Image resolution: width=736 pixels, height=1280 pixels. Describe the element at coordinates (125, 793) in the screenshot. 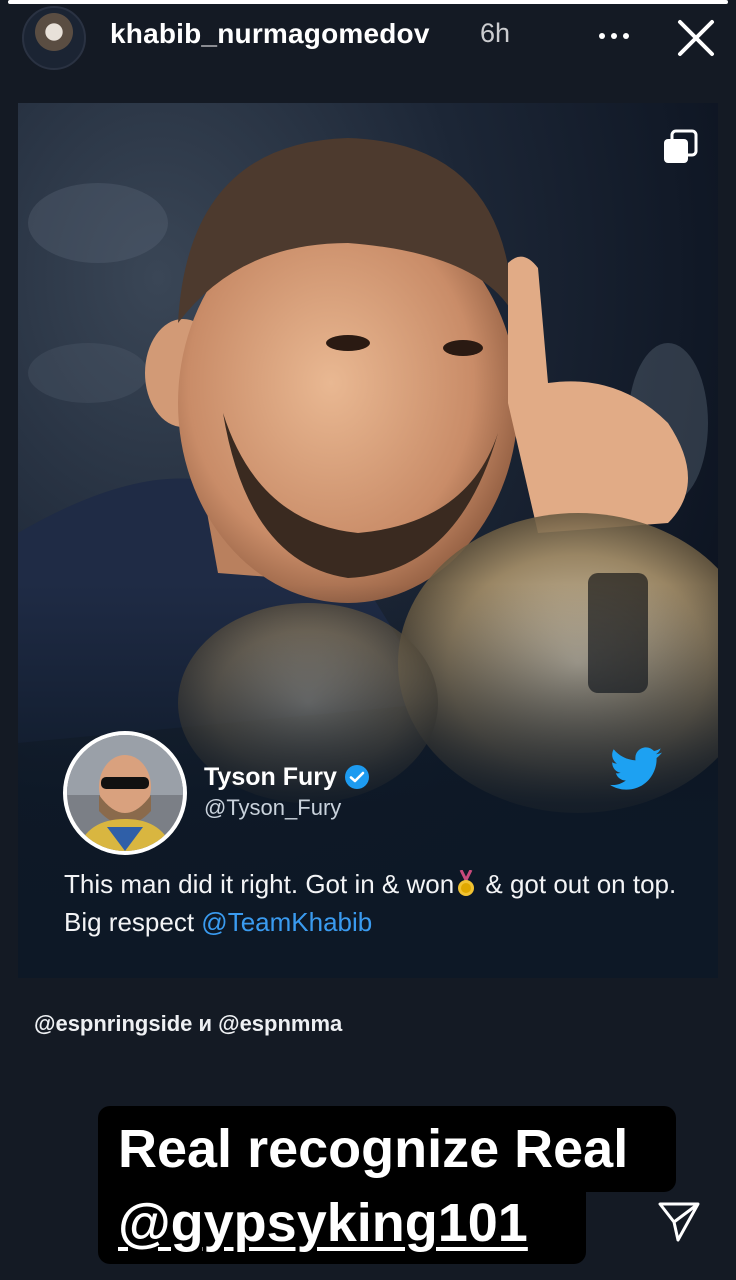

I see `tweet-author-avatar` at that location.